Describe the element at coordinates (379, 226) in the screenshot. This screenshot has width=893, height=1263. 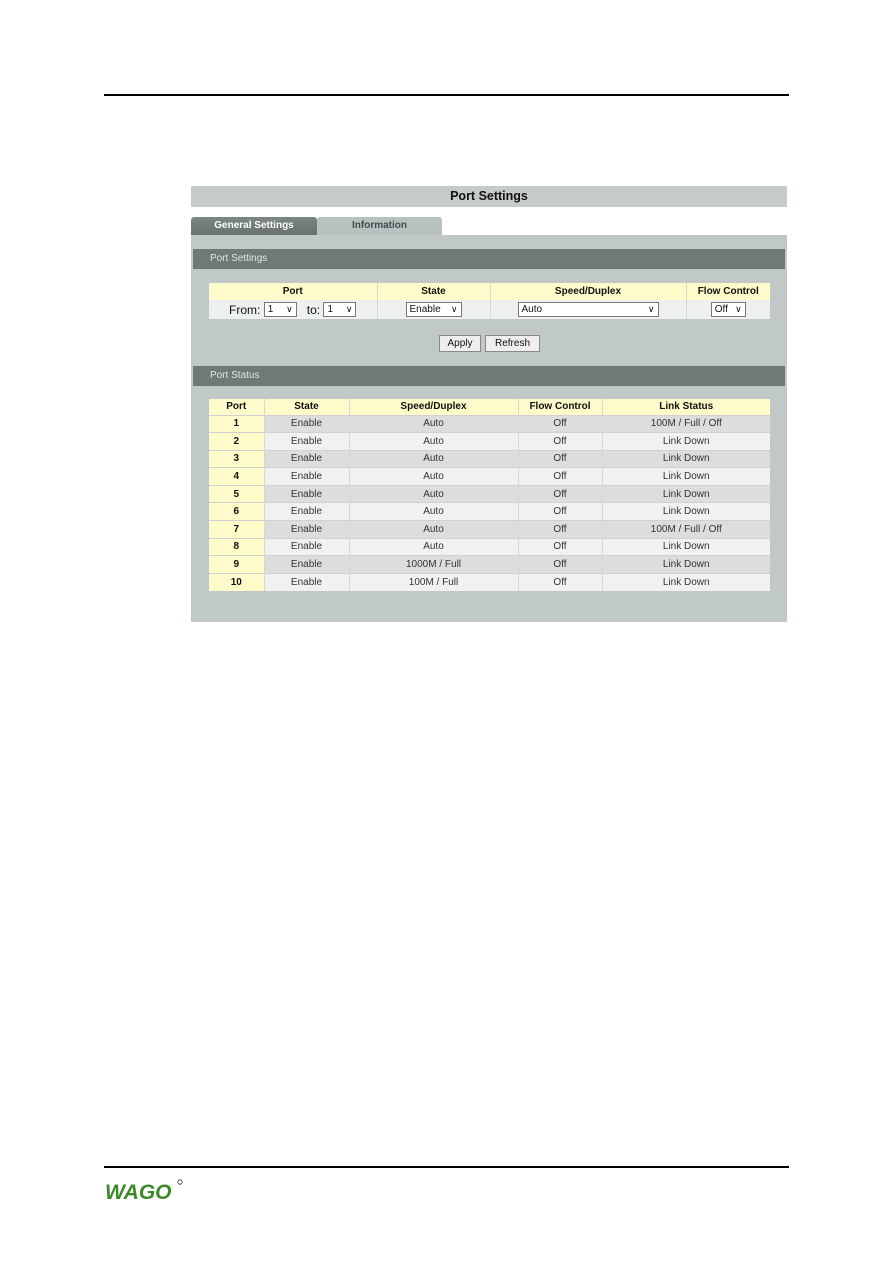
I see `tab-information: Information` at that location.